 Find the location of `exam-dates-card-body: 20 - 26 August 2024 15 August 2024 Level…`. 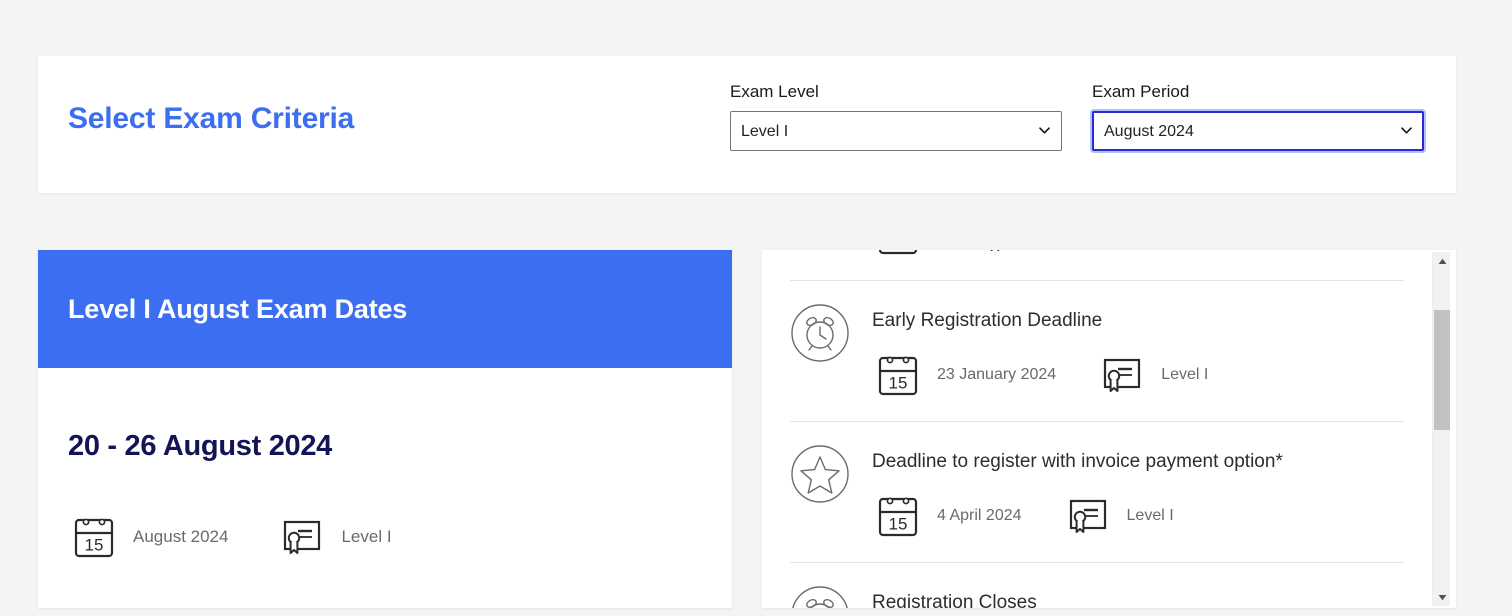

exam-dates-card-body: 20 - 26 August 2024 15 August 2024 Level… is located at coordinates (385, 465).